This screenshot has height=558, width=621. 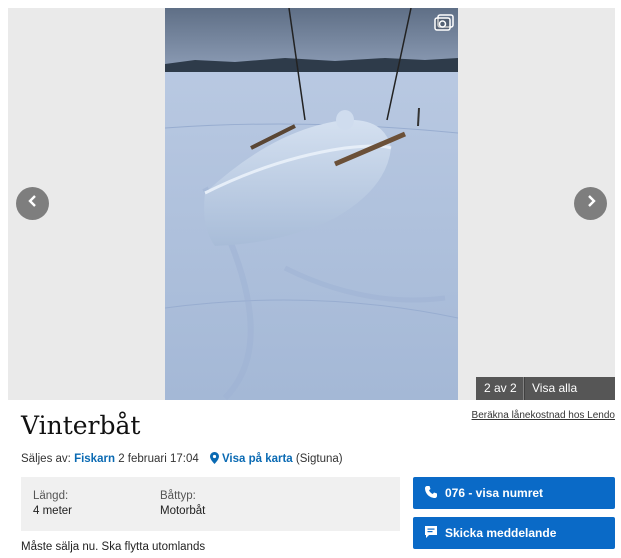 What do you see at coordinates (52, 503) in the screenshot?
I see `param-length: Längd: 4 meter` at bounding box center [52, 503].